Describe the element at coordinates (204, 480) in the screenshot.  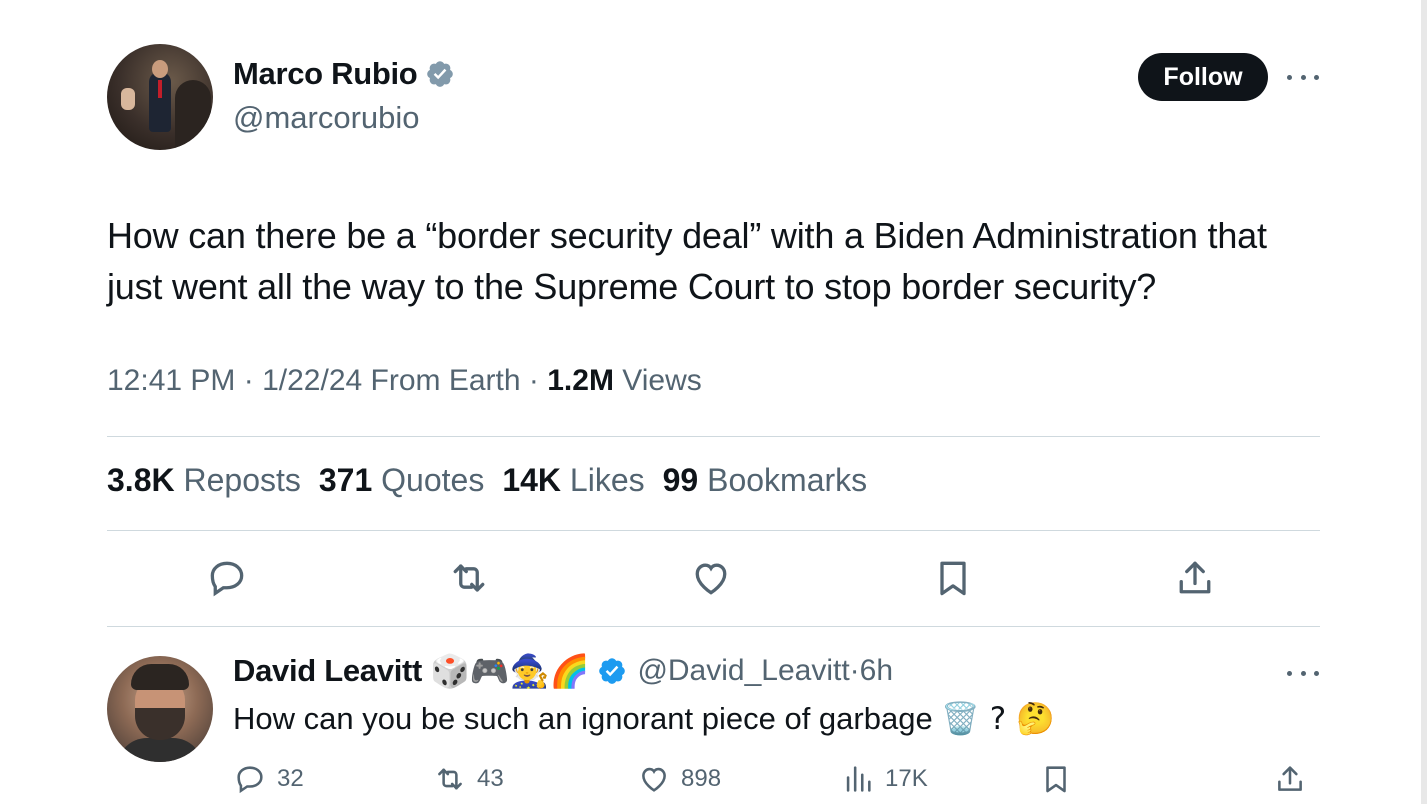
I see `stat-reposts: 3.8K Reposts` at that location.